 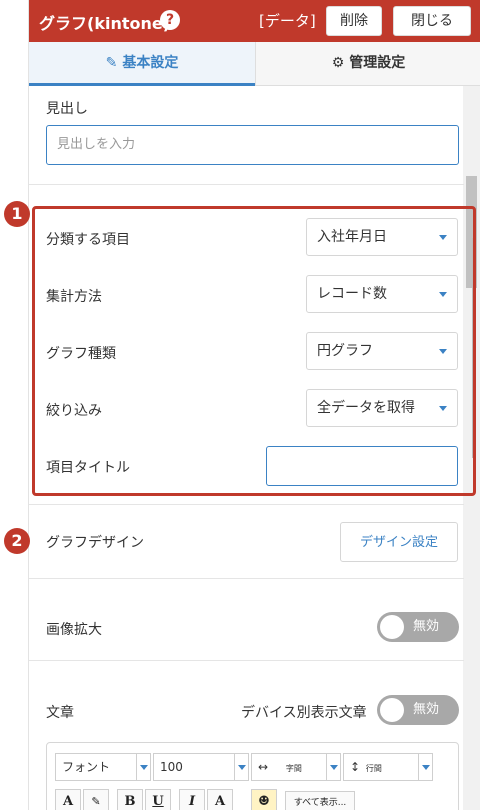 I want to click on text-label: 文章, so click(x=60, y=713).